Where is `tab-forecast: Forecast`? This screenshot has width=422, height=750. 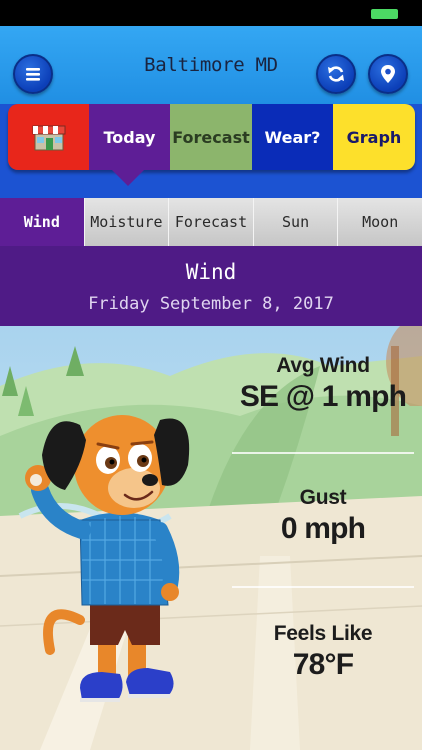
tab-forecast: Forecast is located at coordinates (211, 137).